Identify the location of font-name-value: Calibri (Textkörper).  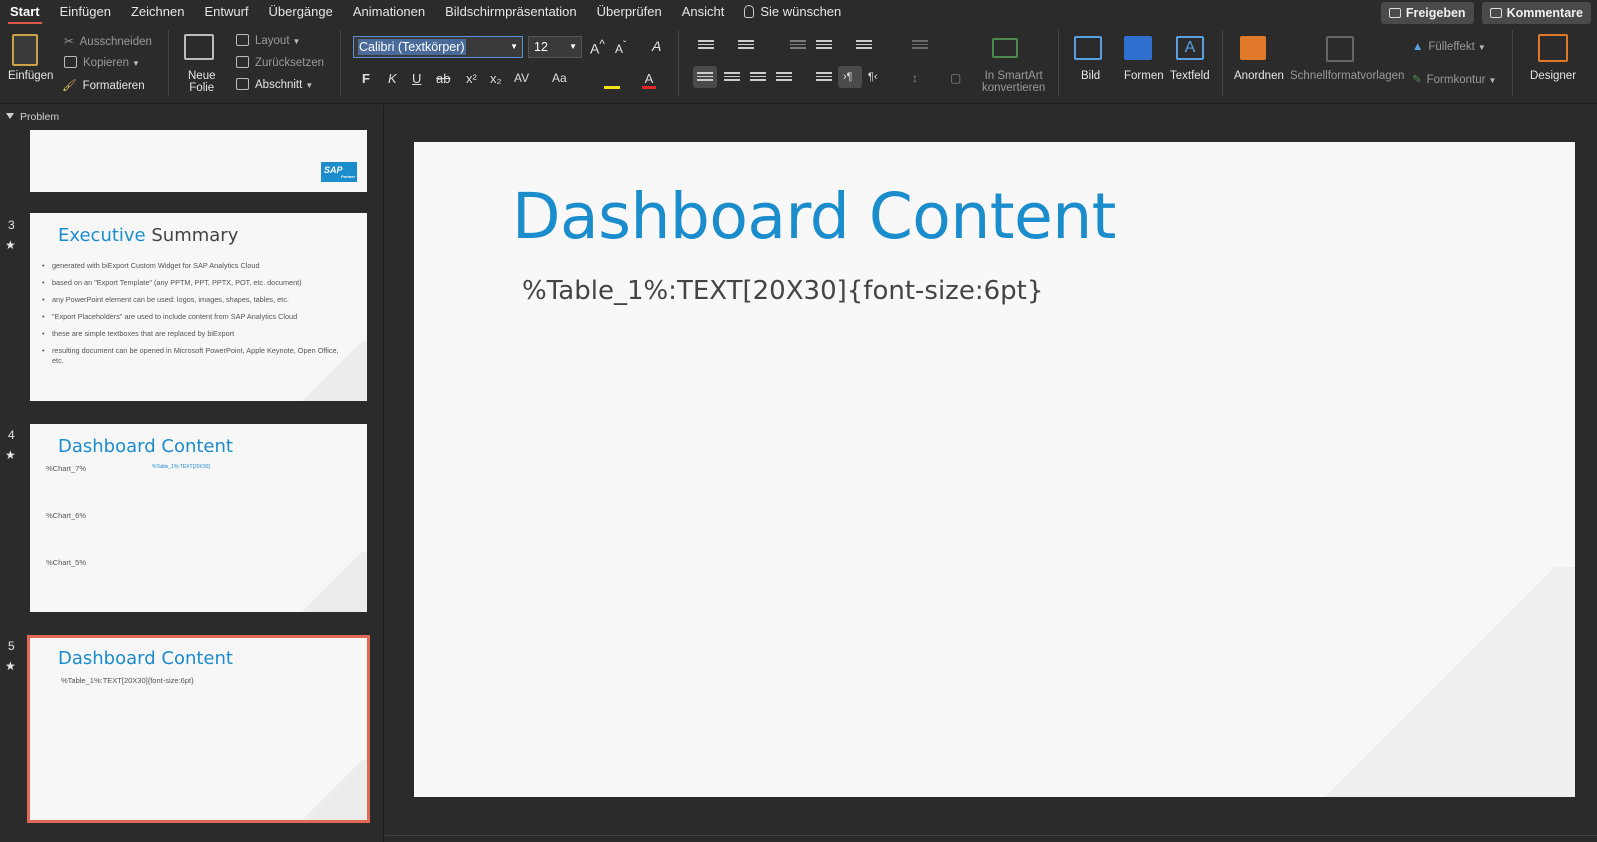
(412, 47).